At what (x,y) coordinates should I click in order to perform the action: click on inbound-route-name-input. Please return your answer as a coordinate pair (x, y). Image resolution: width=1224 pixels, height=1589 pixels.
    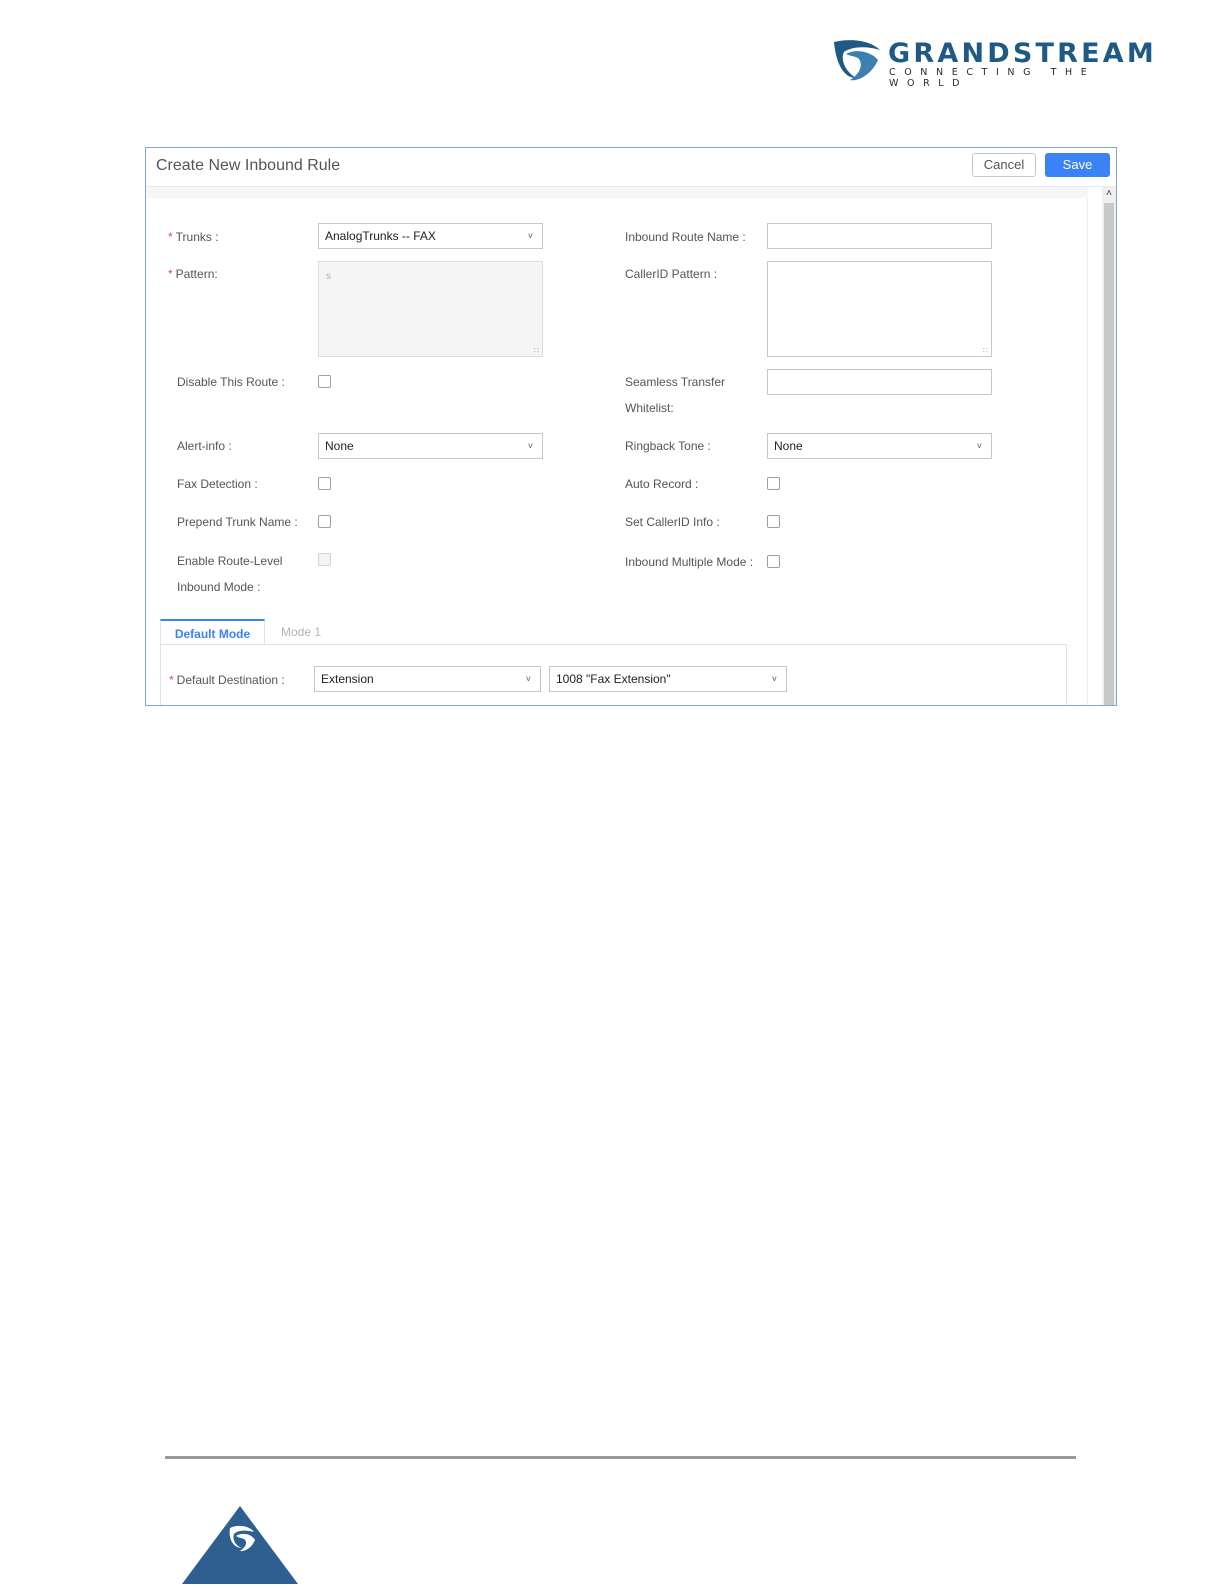
    Looking at the image, I should click on (879, 236).